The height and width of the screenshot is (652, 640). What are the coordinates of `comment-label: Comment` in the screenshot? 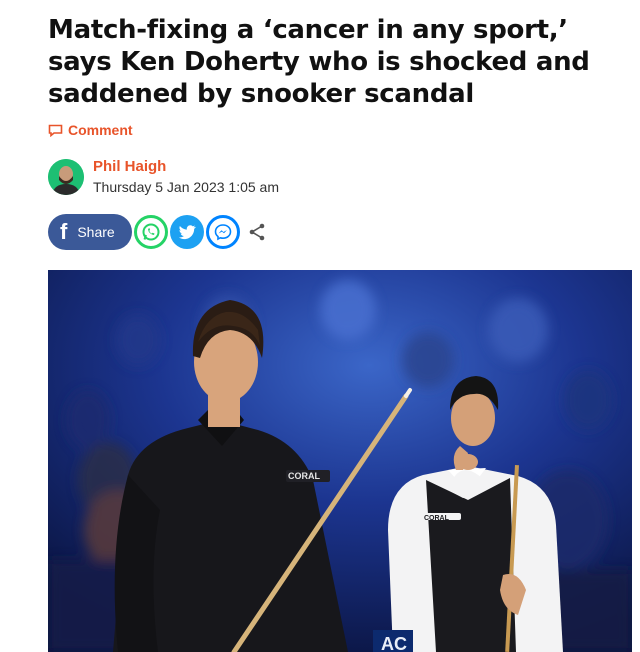 It's located at (100, 130).